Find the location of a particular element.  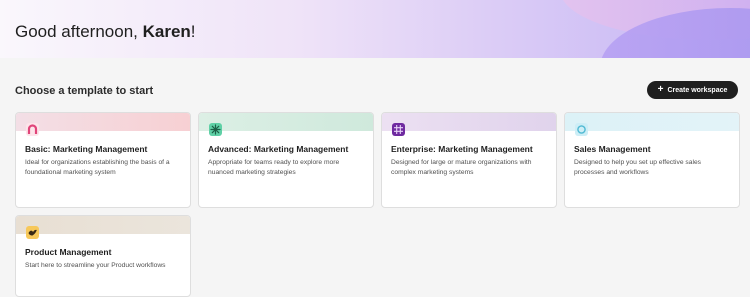

user-name: Karen is located at coordinates (166, 31).